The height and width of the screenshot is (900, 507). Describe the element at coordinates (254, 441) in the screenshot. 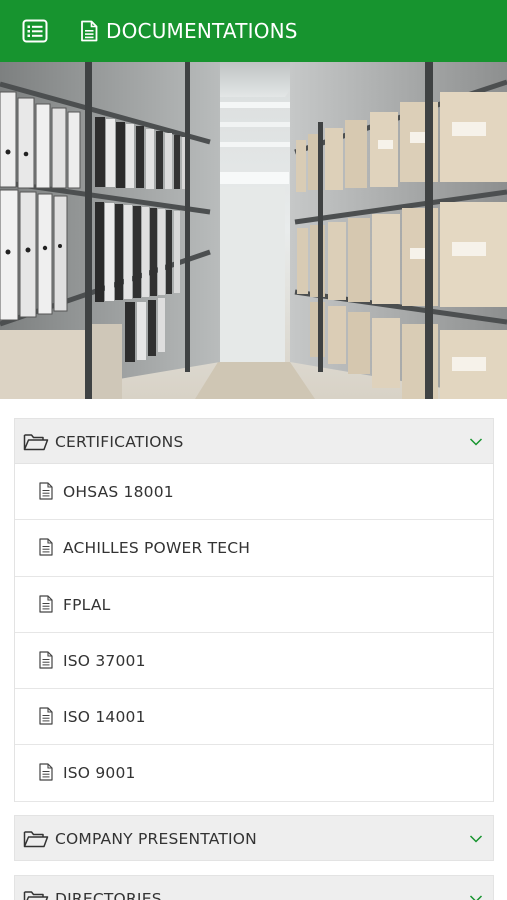

I see `section-header-certifications: CERTIFICATIONS` at that location.